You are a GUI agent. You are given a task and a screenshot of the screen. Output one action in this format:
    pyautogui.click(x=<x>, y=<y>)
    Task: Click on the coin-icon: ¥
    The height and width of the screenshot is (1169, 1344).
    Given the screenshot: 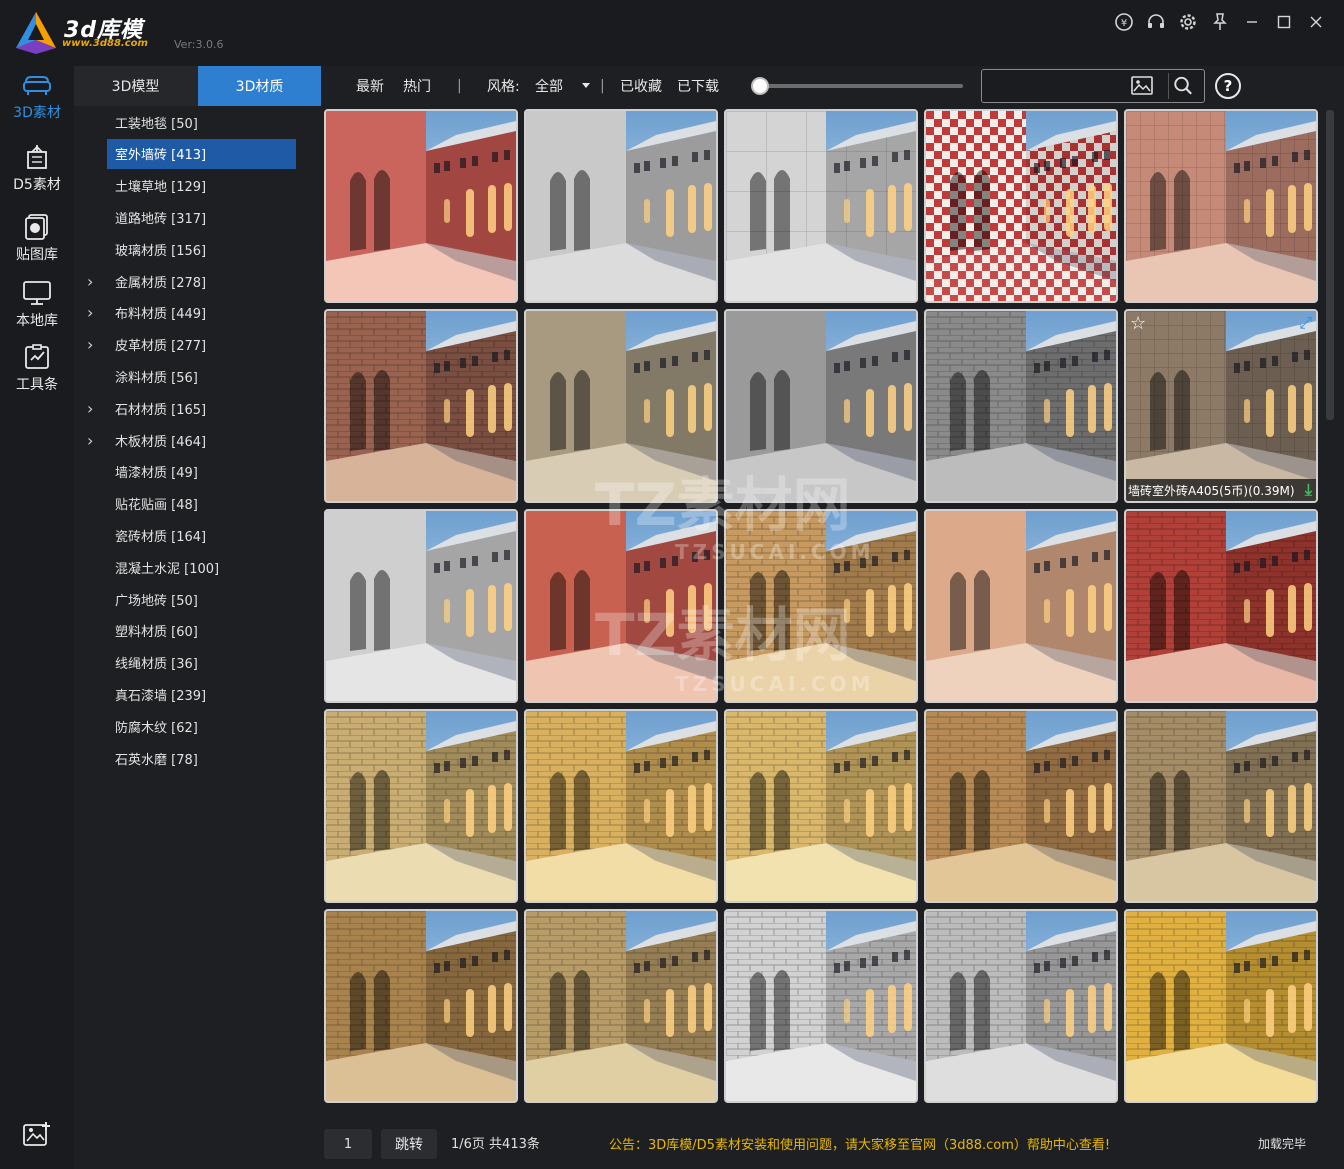 What is the action you would take?
    pyautogui.click(x=1124, y=22)
    